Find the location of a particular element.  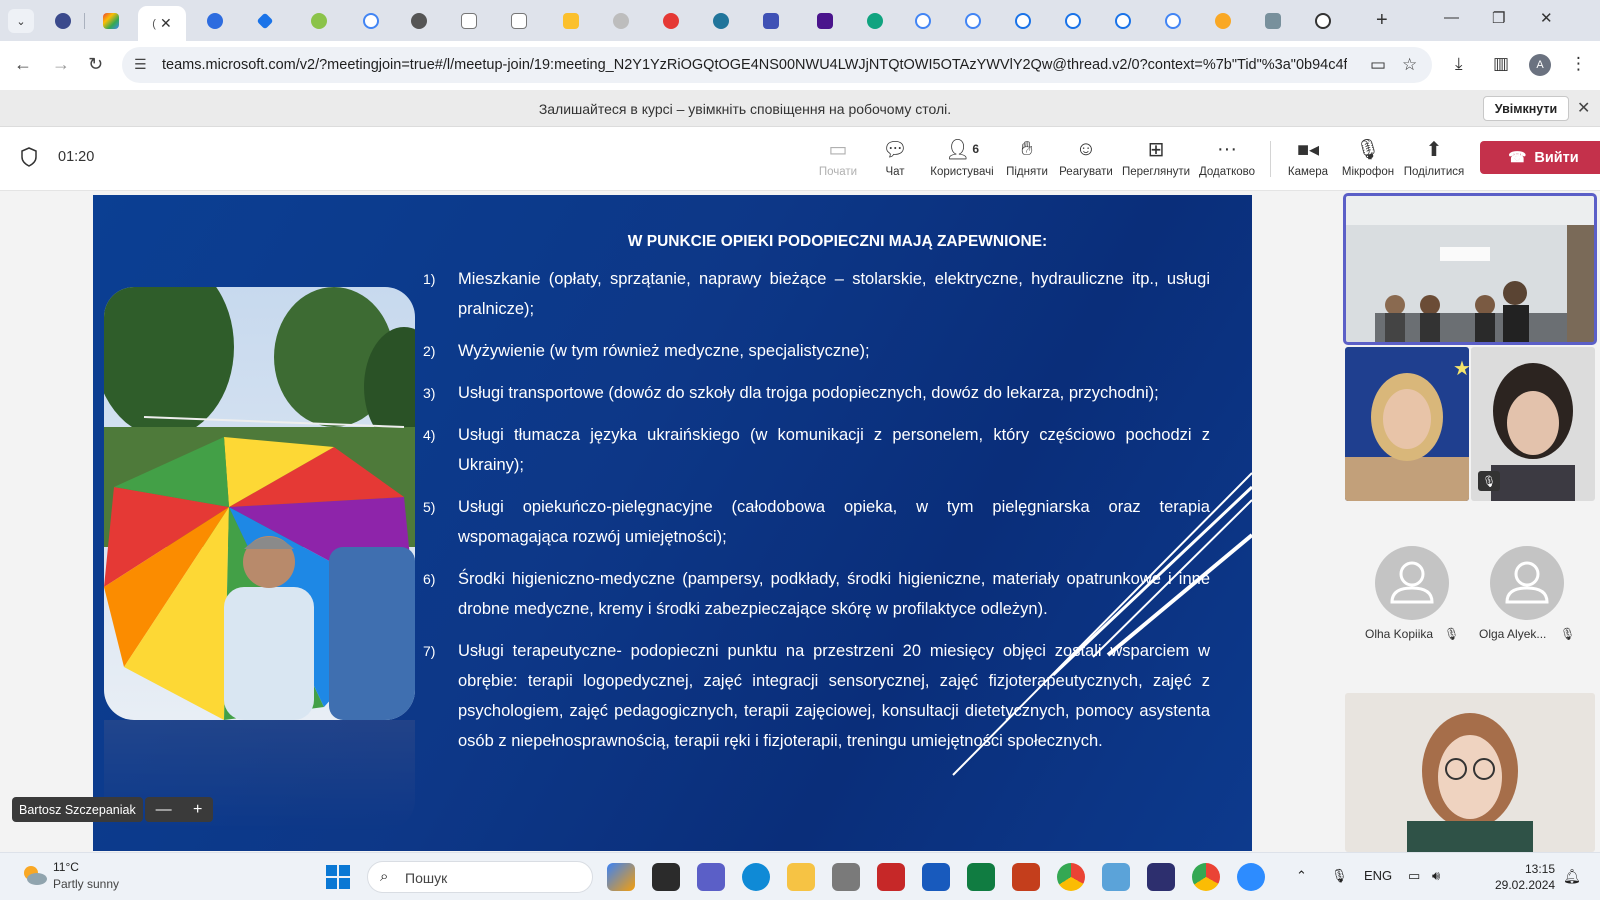

powerpoint-icon is located at coordinates (1026, 877).